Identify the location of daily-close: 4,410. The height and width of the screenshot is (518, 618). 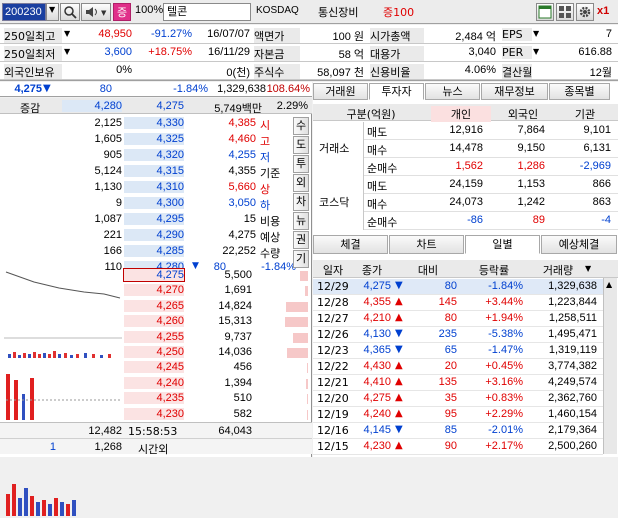
(377, 382).